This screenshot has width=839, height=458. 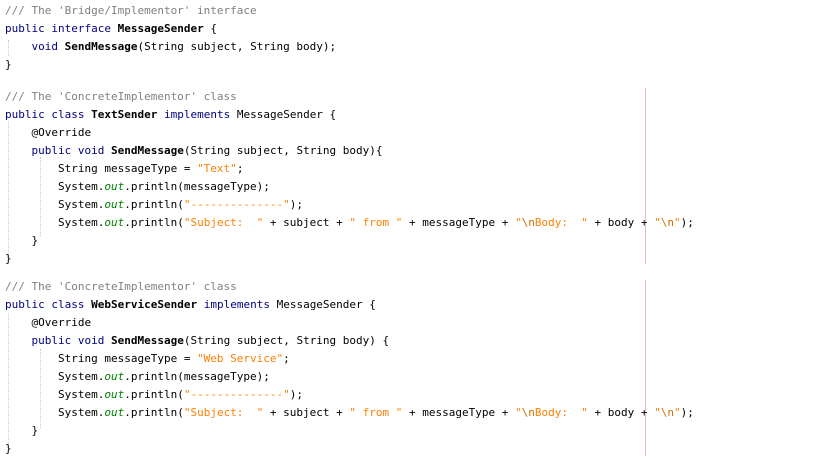 What do you see at coordinates (286, 340) in the screenshot?
I see `code-text: (String subject, String body) {` at bounding box center [286, 340].